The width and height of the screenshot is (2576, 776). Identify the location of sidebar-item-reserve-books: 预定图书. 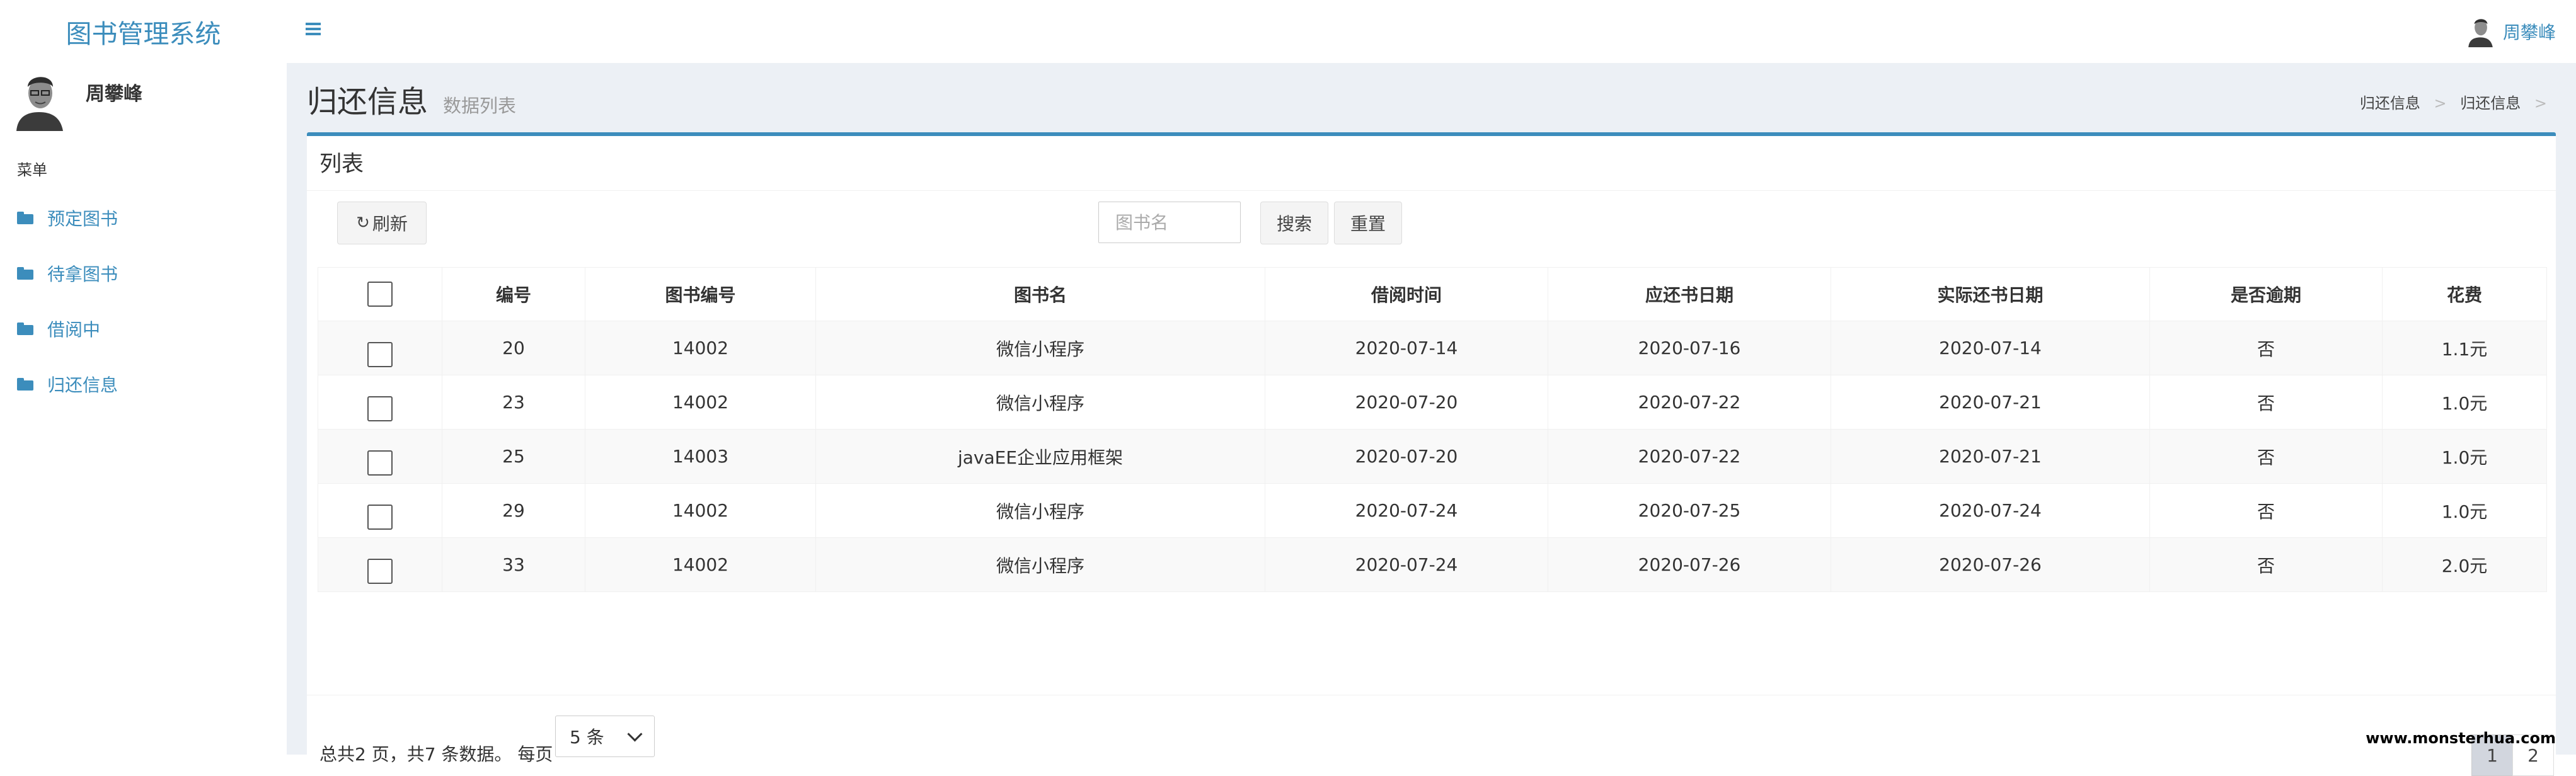
(67, 218).